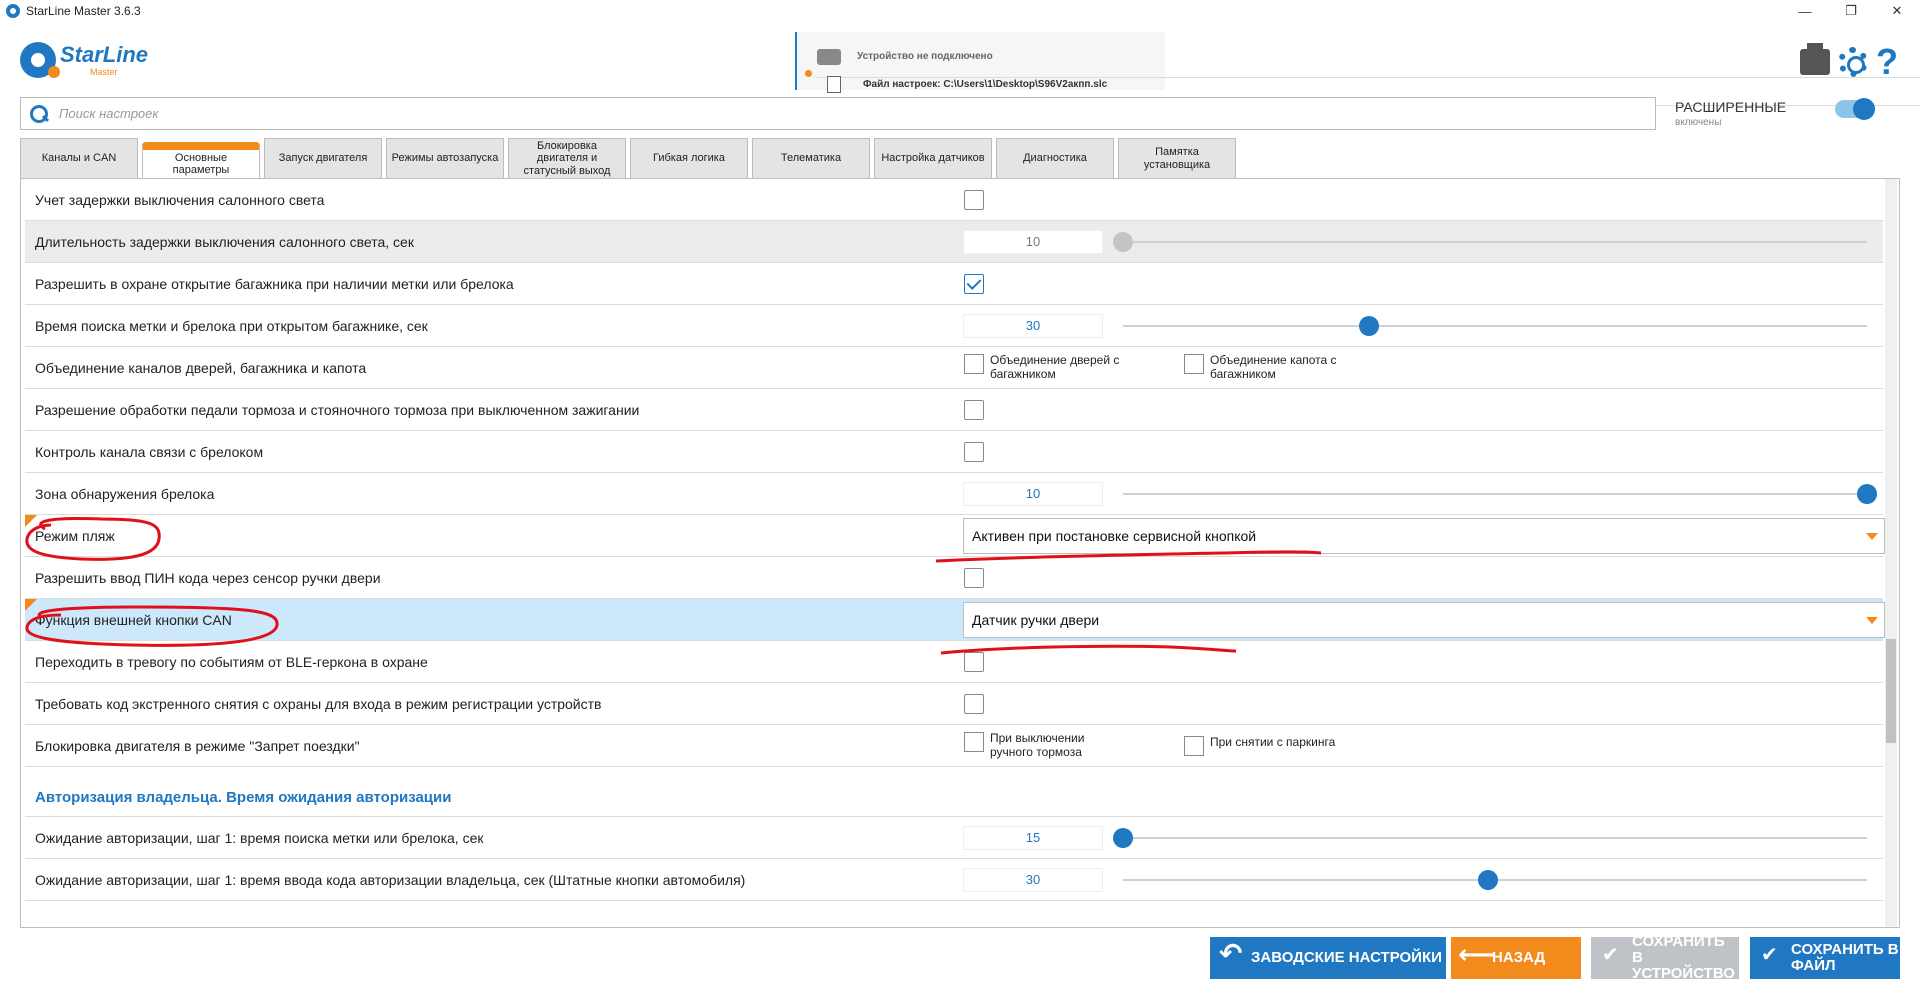 The height and width of the screenshot is (1001, 1920). I want to click on vertical-scrollbar, so click(1891, 553).